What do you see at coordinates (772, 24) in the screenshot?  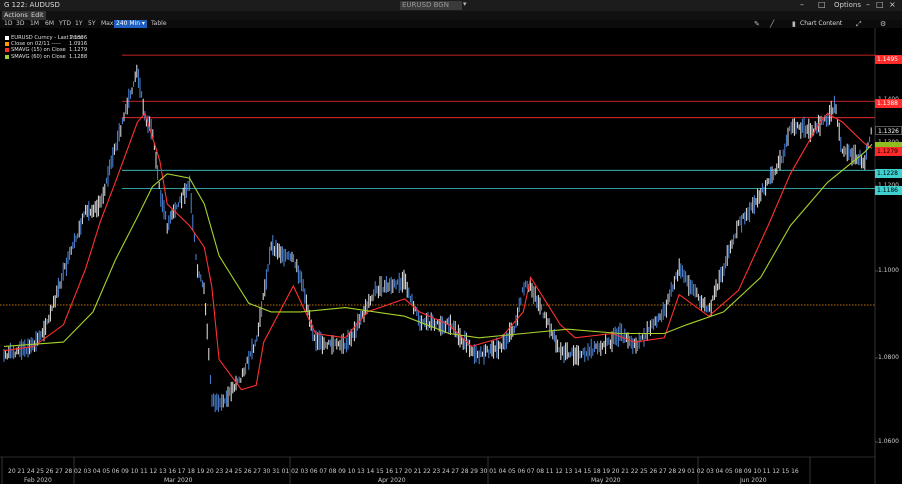 I see `line-draw-icon: ╱` at bounding box center [772, 24].